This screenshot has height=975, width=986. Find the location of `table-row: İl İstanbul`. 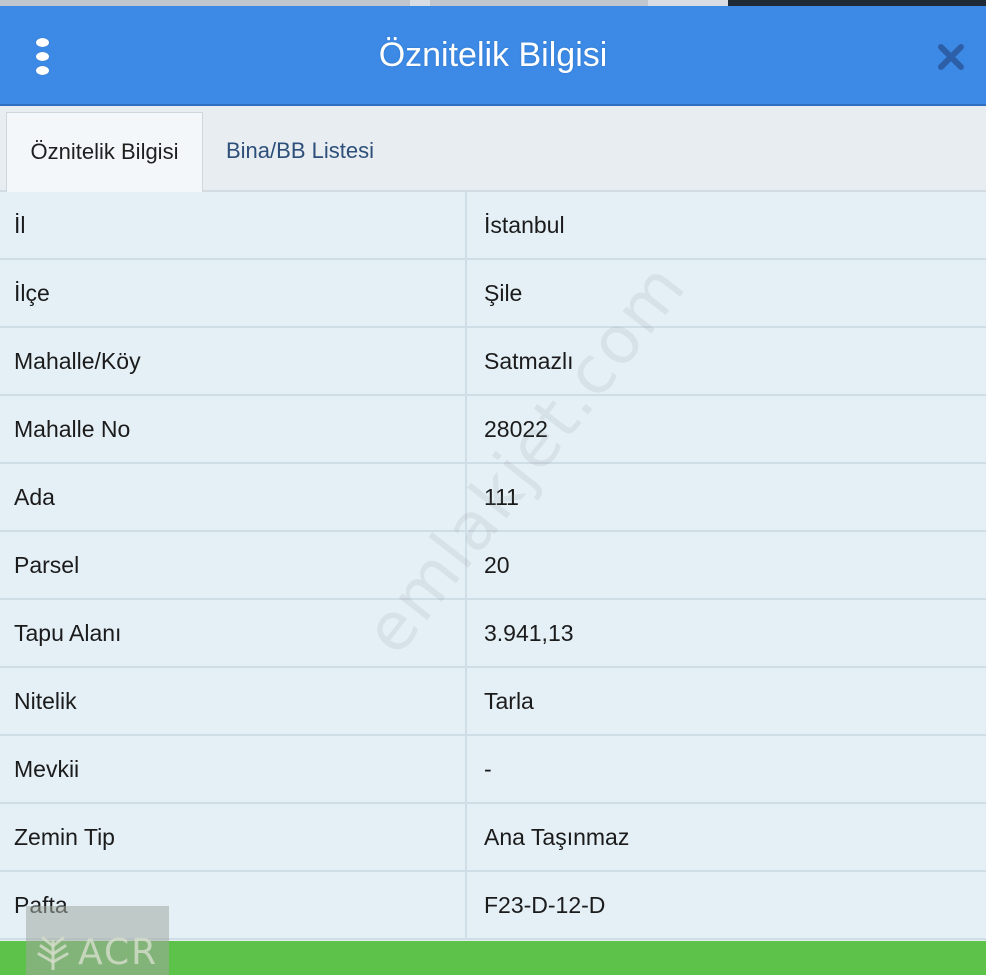

table-row: İl İstanbul is located at coordinates (493, 226).